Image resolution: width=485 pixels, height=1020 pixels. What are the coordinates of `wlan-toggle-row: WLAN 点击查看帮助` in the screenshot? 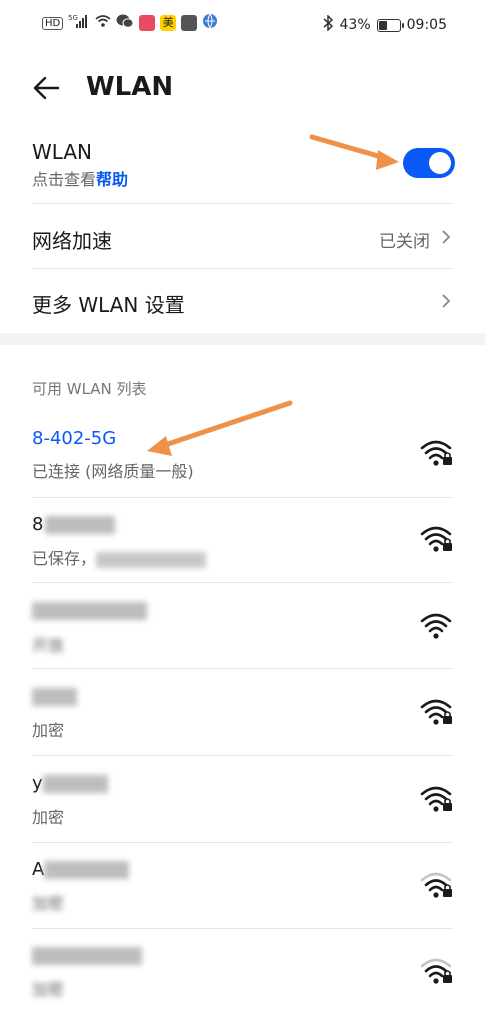 It's located at (242, 165).